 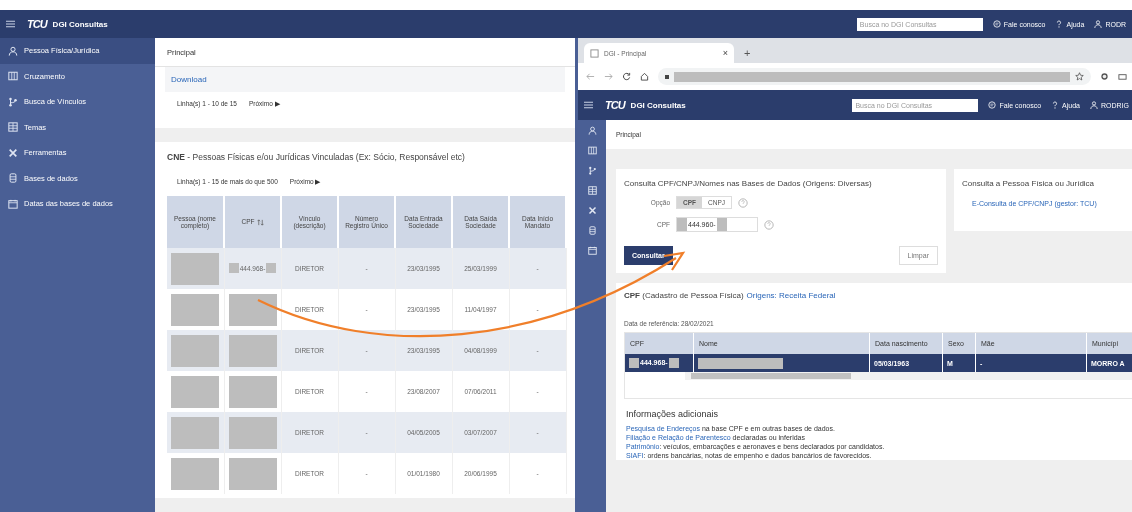 I want to click on card-title: Consulta a Pessoa Física ou Jurídica, so click(x=1029, y=183).